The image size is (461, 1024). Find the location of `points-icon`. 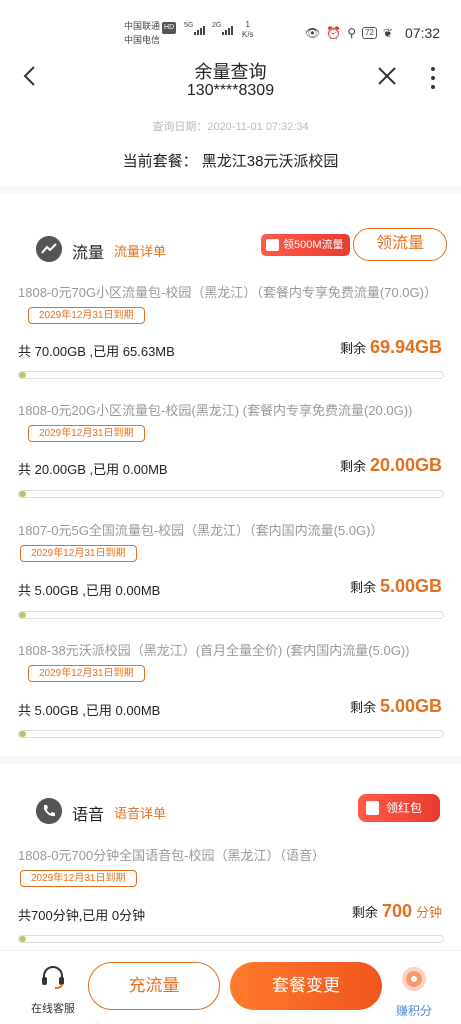

points-icon is located at coordinates (414, 979).